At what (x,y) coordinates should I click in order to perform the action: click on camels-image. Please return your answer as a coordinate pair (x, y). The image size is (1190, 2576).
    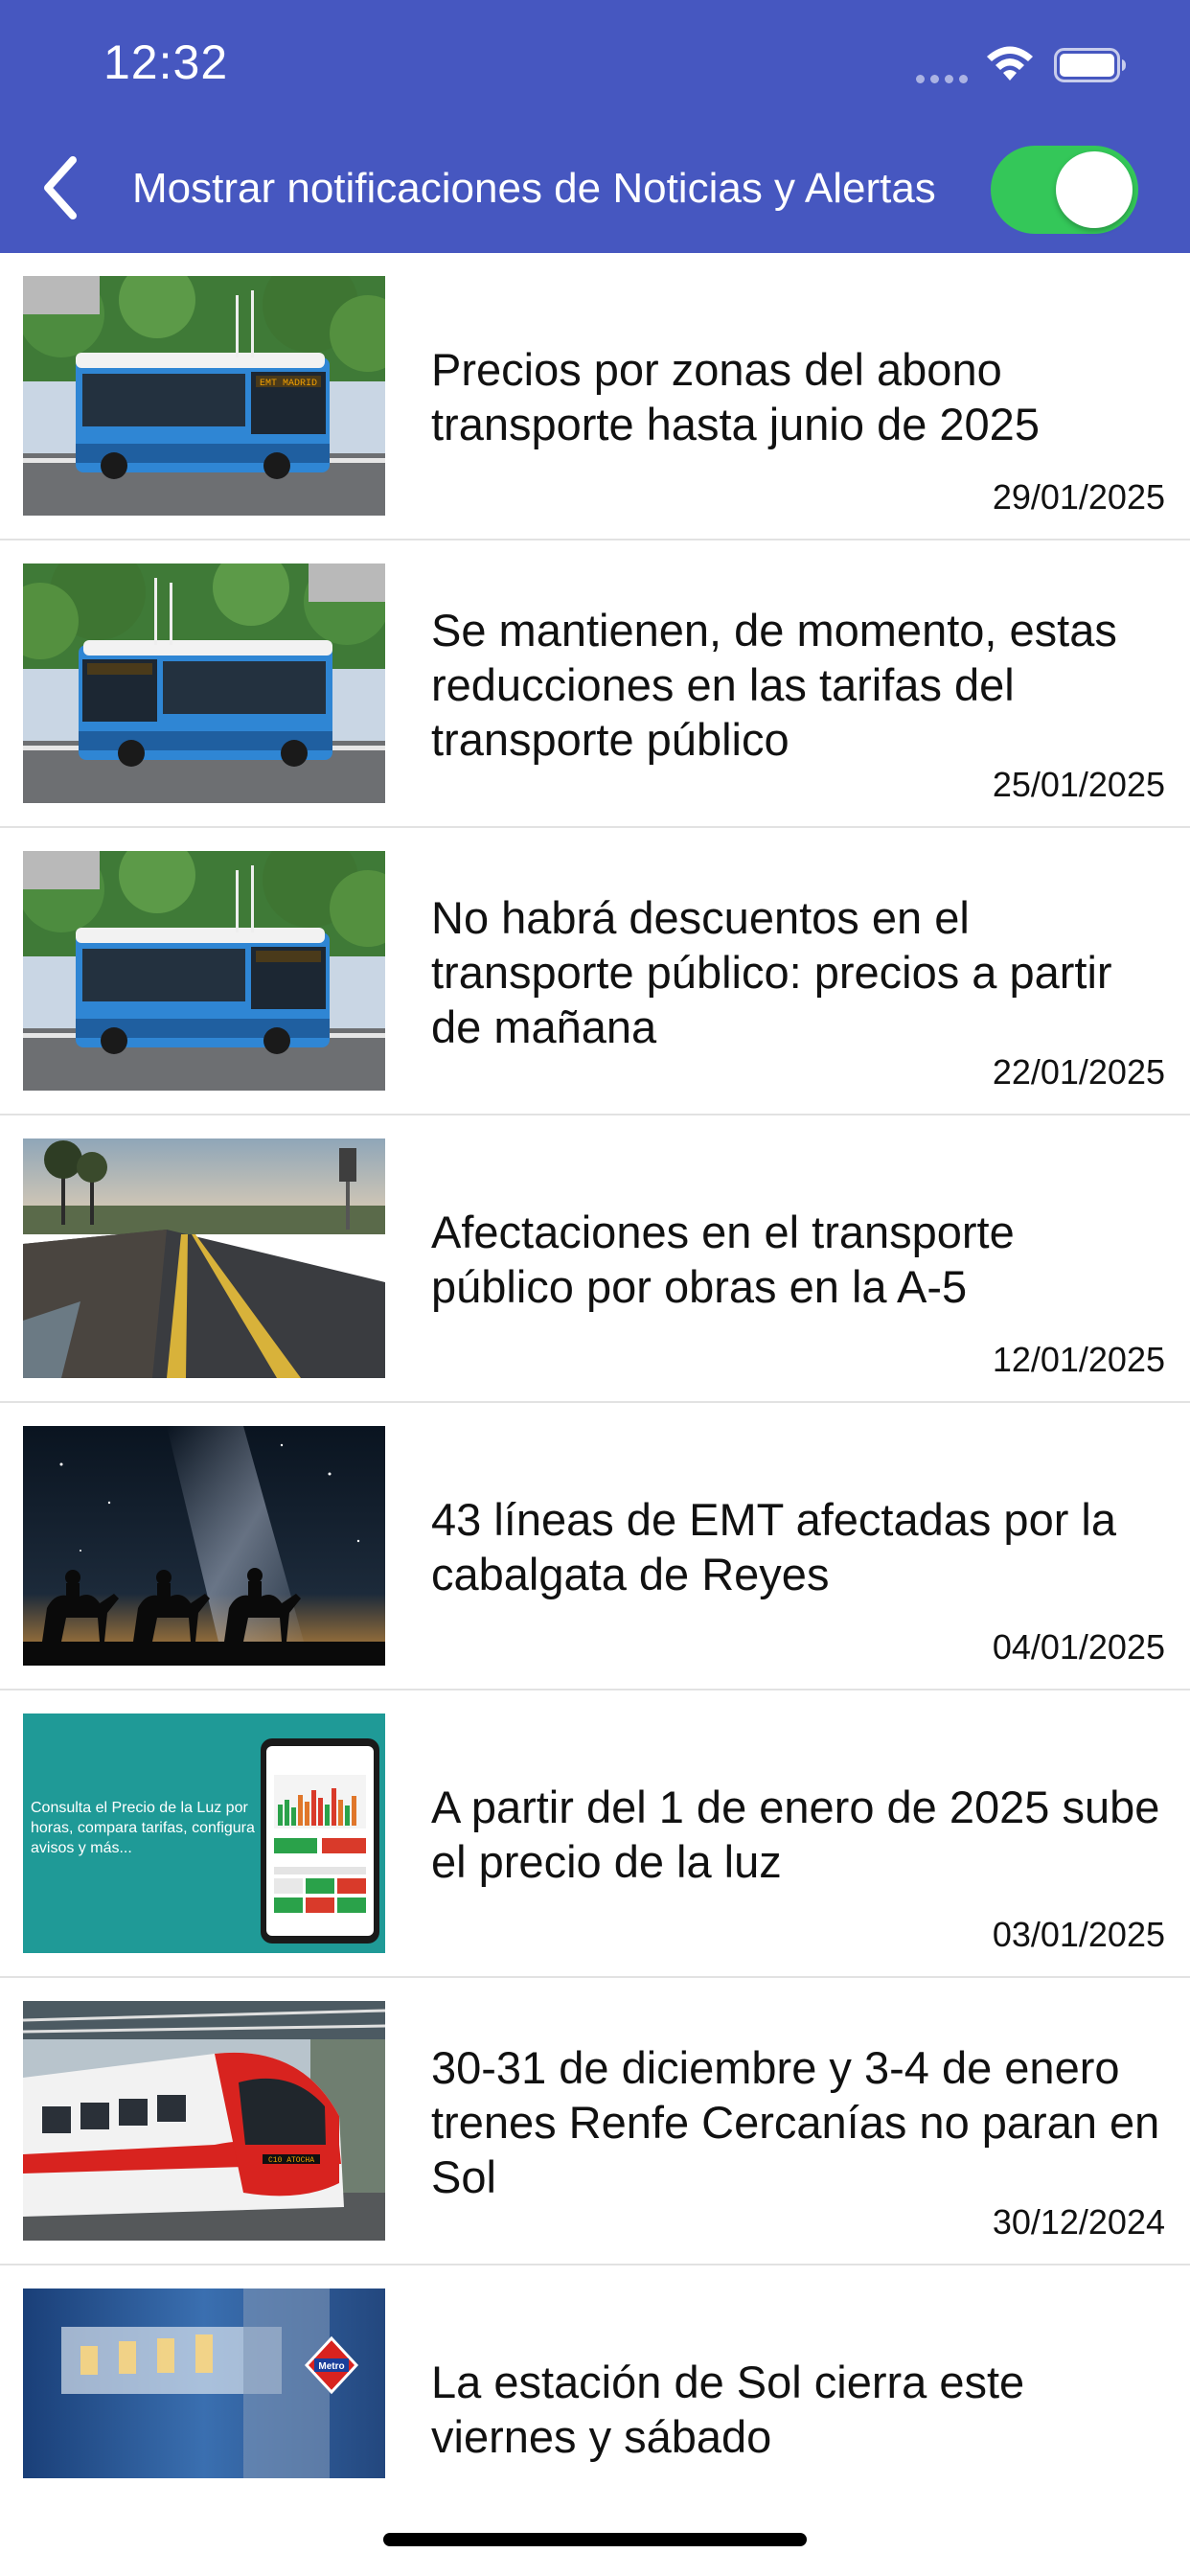
    Looking at the image, I should click on (204, 1546).